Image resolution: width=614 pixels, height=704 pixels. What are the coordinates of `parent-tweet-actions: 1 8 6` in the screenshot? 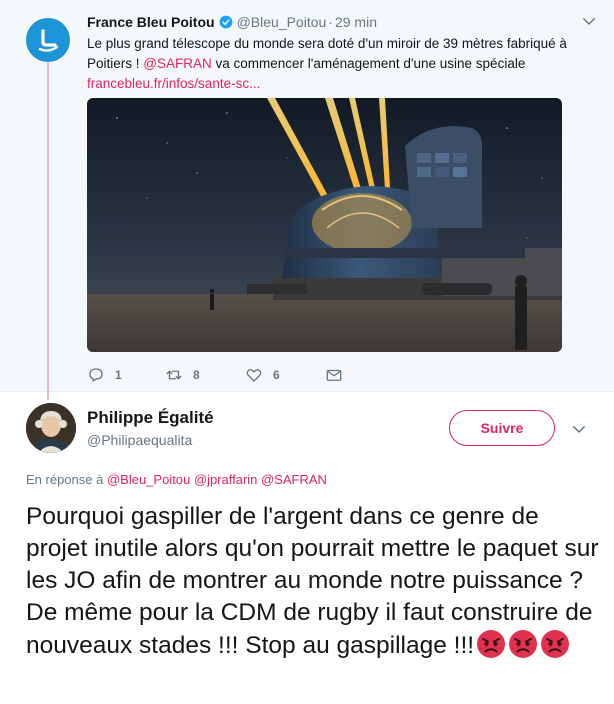 It's located at (215, 375).